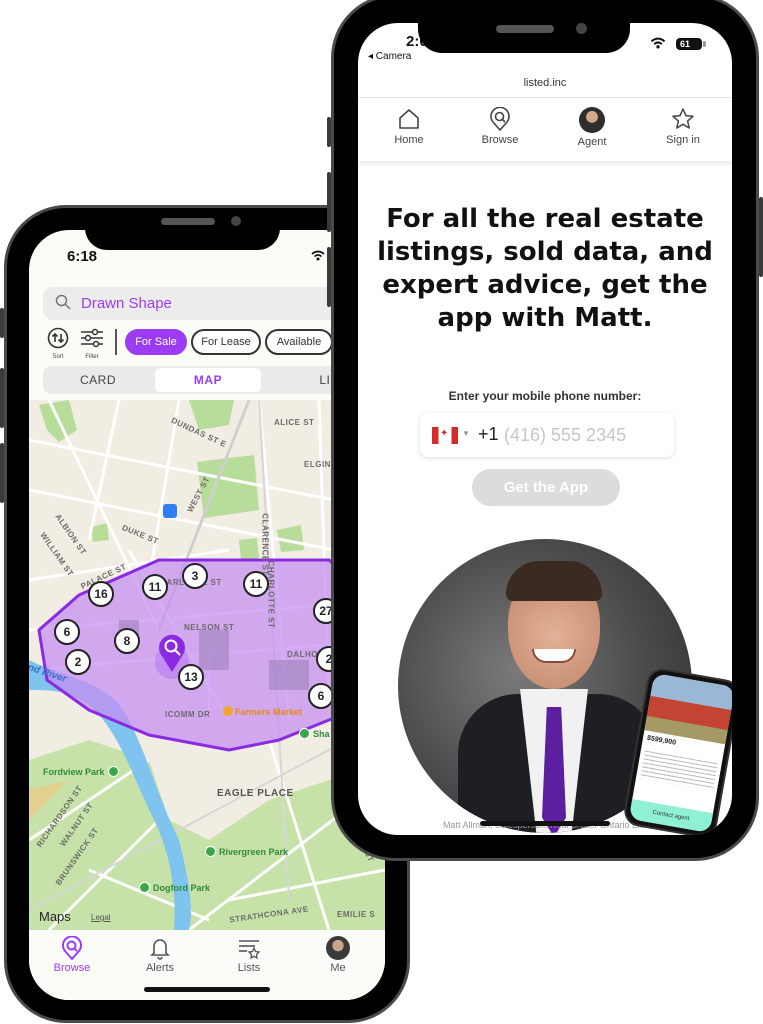 Image resolution: width=763 pixels, height=1024 pixels. I want to click on filter-button: Filter, so click(92, 343).